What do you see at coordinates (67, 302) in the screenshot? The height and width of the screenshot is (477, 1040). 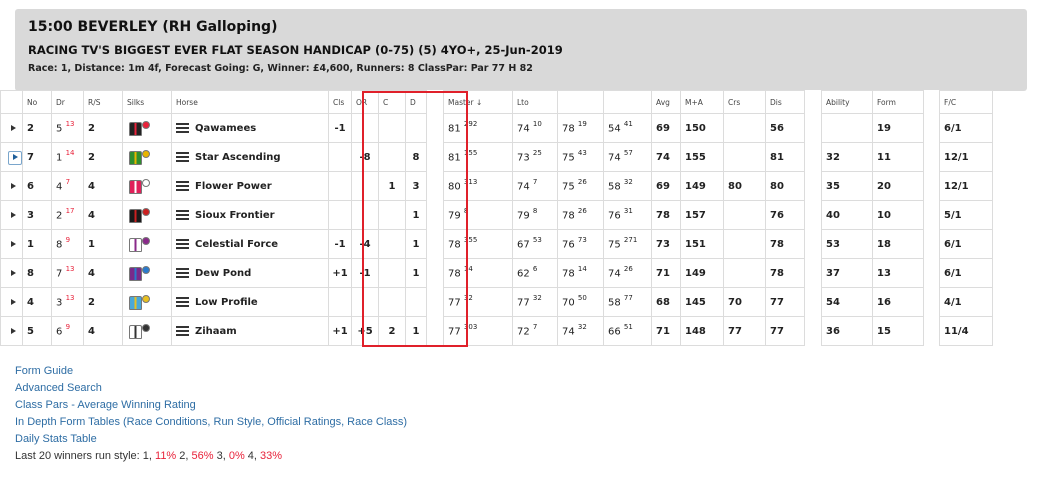 I see `dr-cell: 3 13` at bounding box center [67, 302].